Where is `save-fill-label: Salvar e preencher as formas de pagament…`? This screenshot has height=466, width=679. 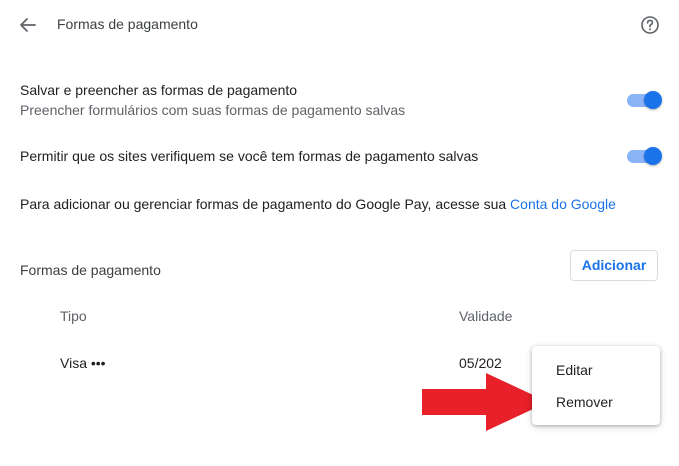
save-fill-label: Salvar e preencher as formas de pagament… is located at coordinates (159, 90).